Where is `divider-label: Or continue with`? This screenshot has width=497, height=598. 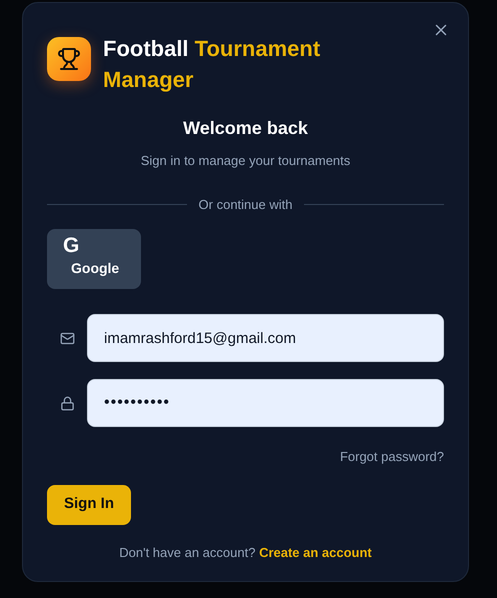
divider-label: Or continue with is located at coordinates (245, 205).